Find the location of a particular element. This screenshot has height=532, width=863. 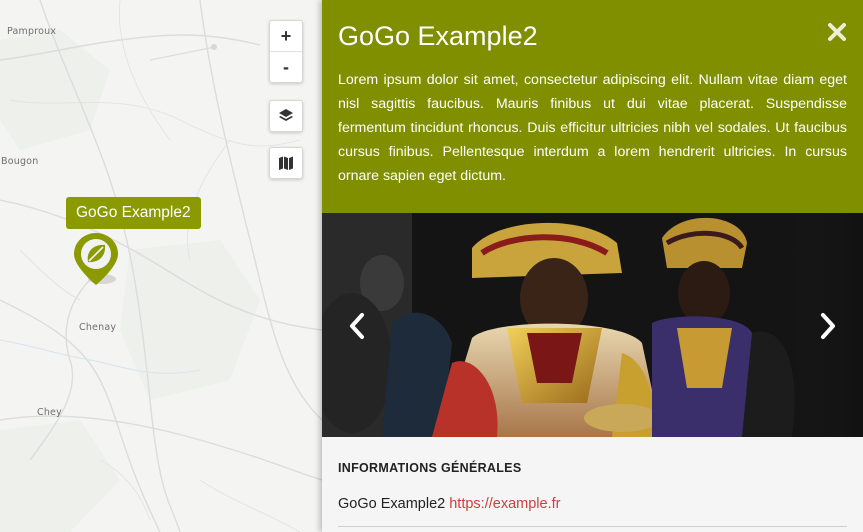

layers-button is located at coordinates (286, 116).